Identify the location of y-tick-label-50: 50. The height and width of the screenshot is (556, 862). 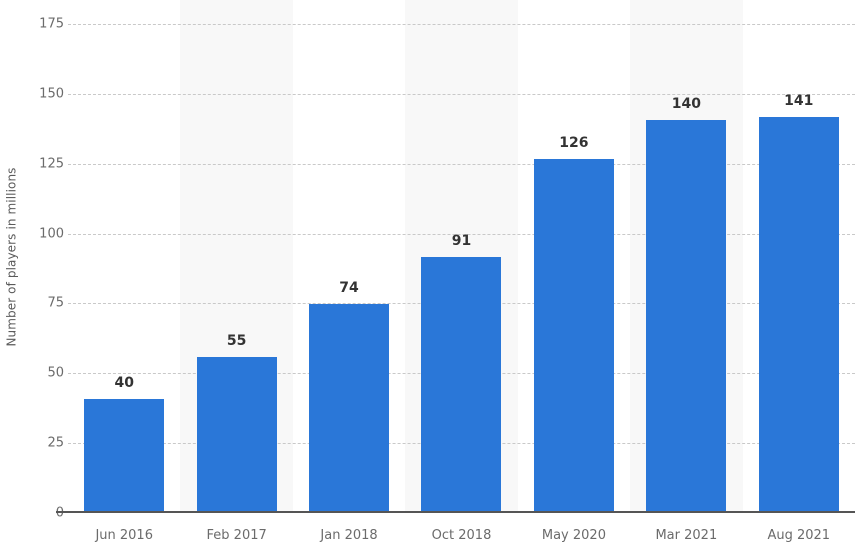
(55, 373).